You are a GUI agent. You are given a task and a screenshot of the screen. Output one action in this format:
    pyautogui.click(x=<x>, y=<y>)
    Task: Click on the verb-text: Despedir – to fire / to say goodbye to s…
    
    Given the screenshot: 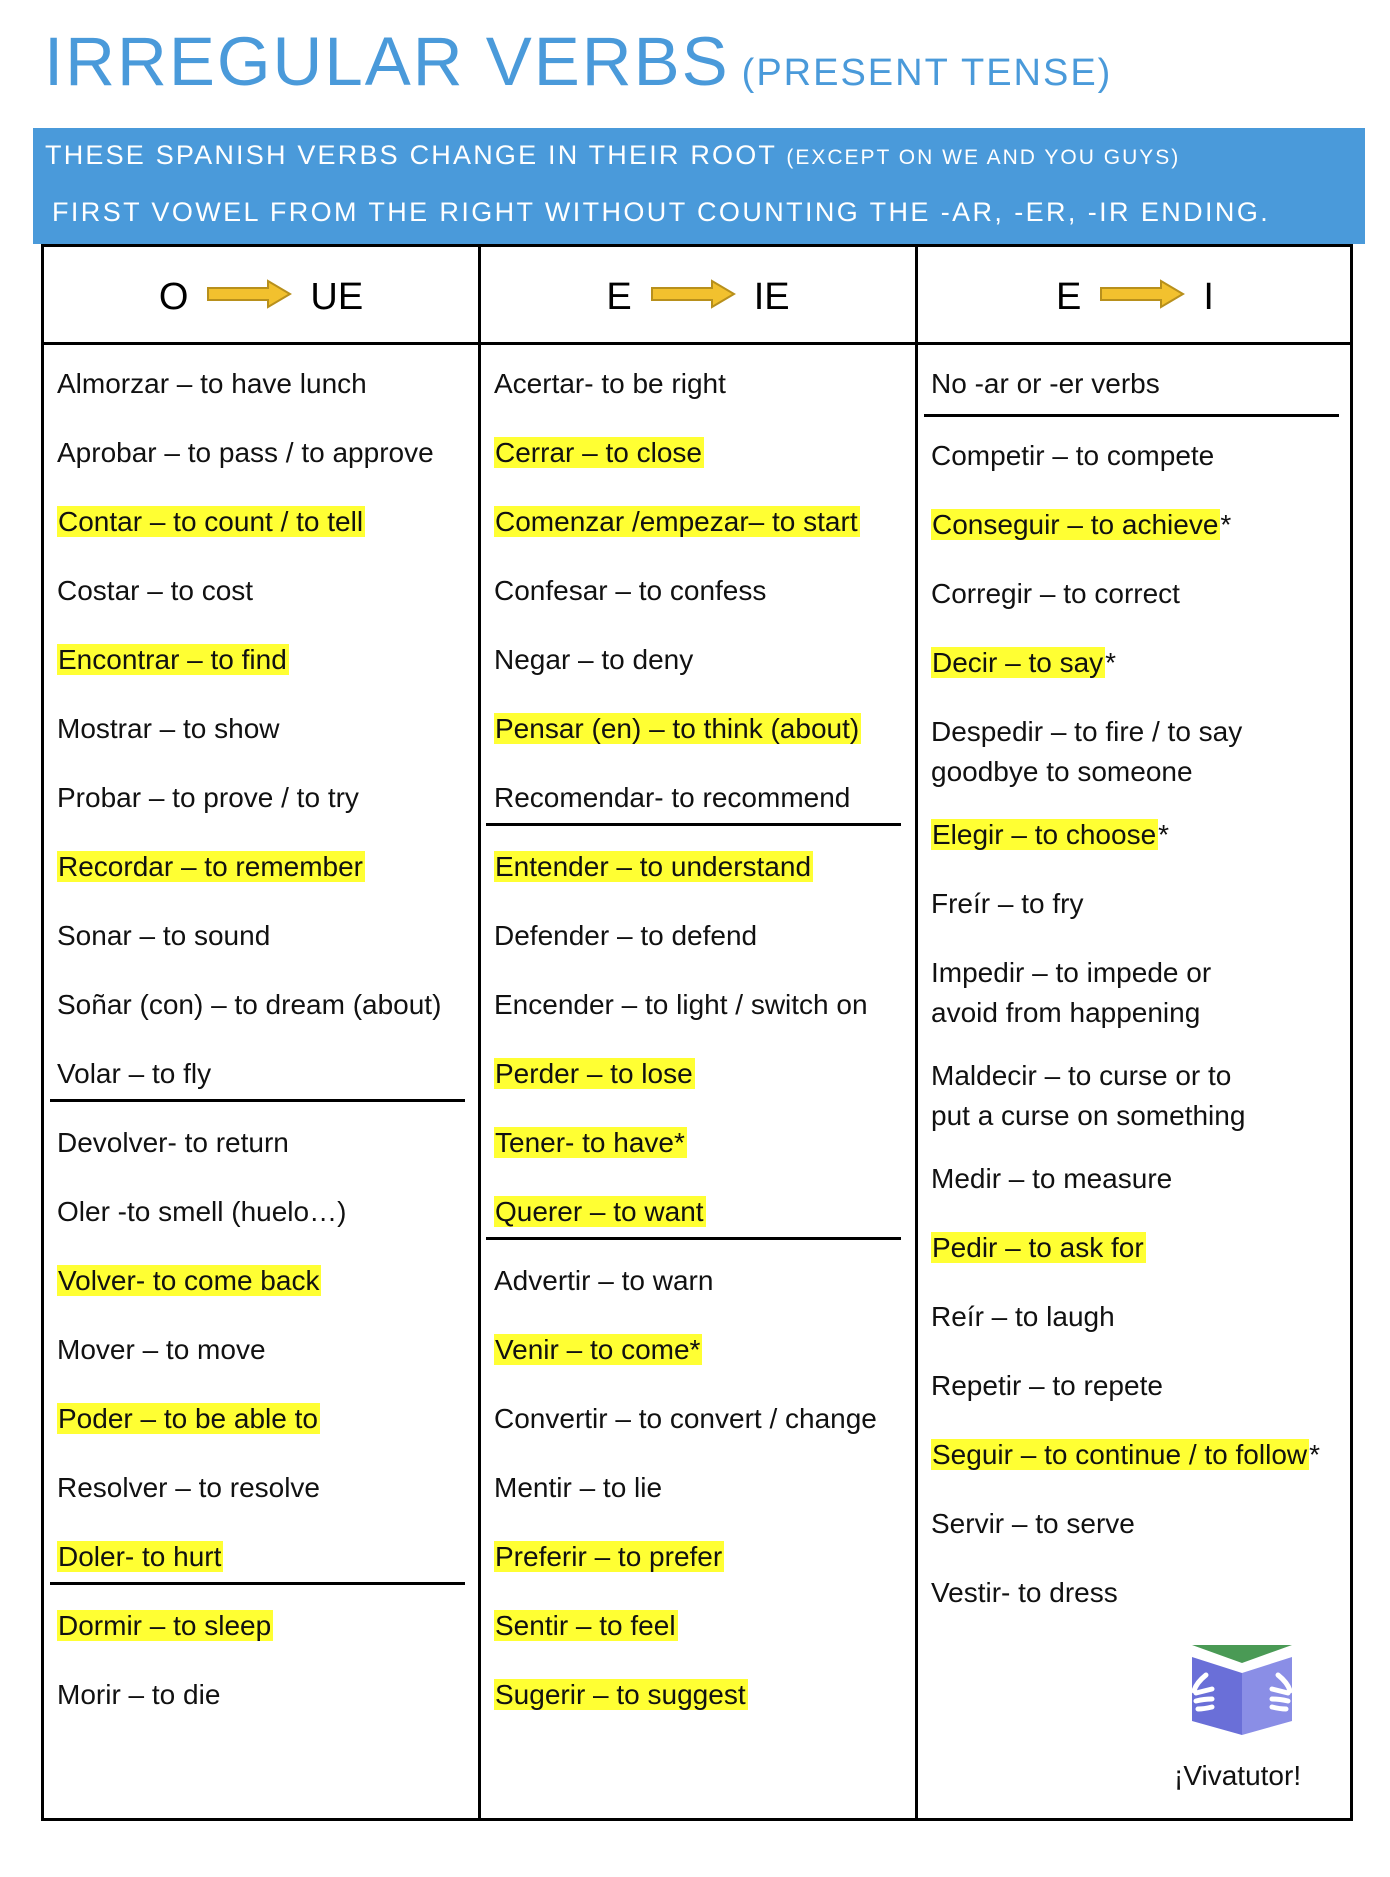 What is the action you would take?
    pyautogui.click(x=1087, y=751)
    